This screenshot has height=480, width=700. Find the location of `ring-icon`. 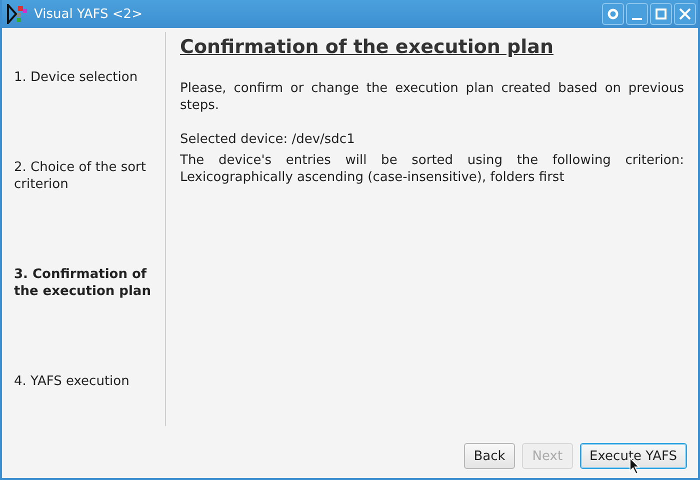

ring-icon is located at coordinates (613, 14).